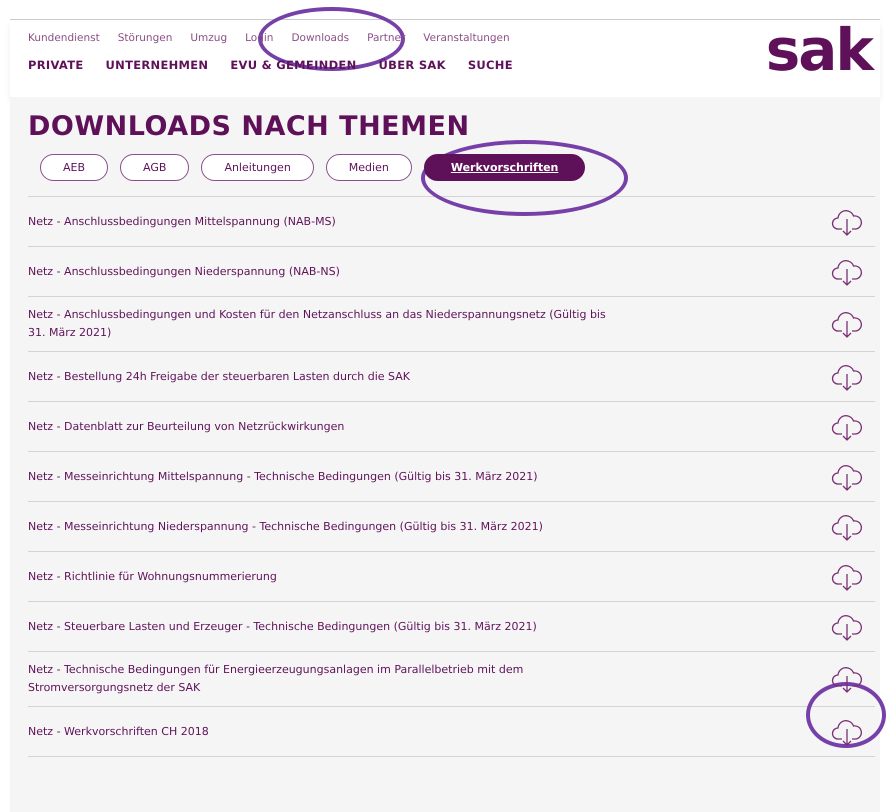 This screenshot has width=889, height=812. What do you see at coordinates (490, 65) in the screenshot?
I see `main-nav-link: SUCHE` at bounding box center [490, 65].